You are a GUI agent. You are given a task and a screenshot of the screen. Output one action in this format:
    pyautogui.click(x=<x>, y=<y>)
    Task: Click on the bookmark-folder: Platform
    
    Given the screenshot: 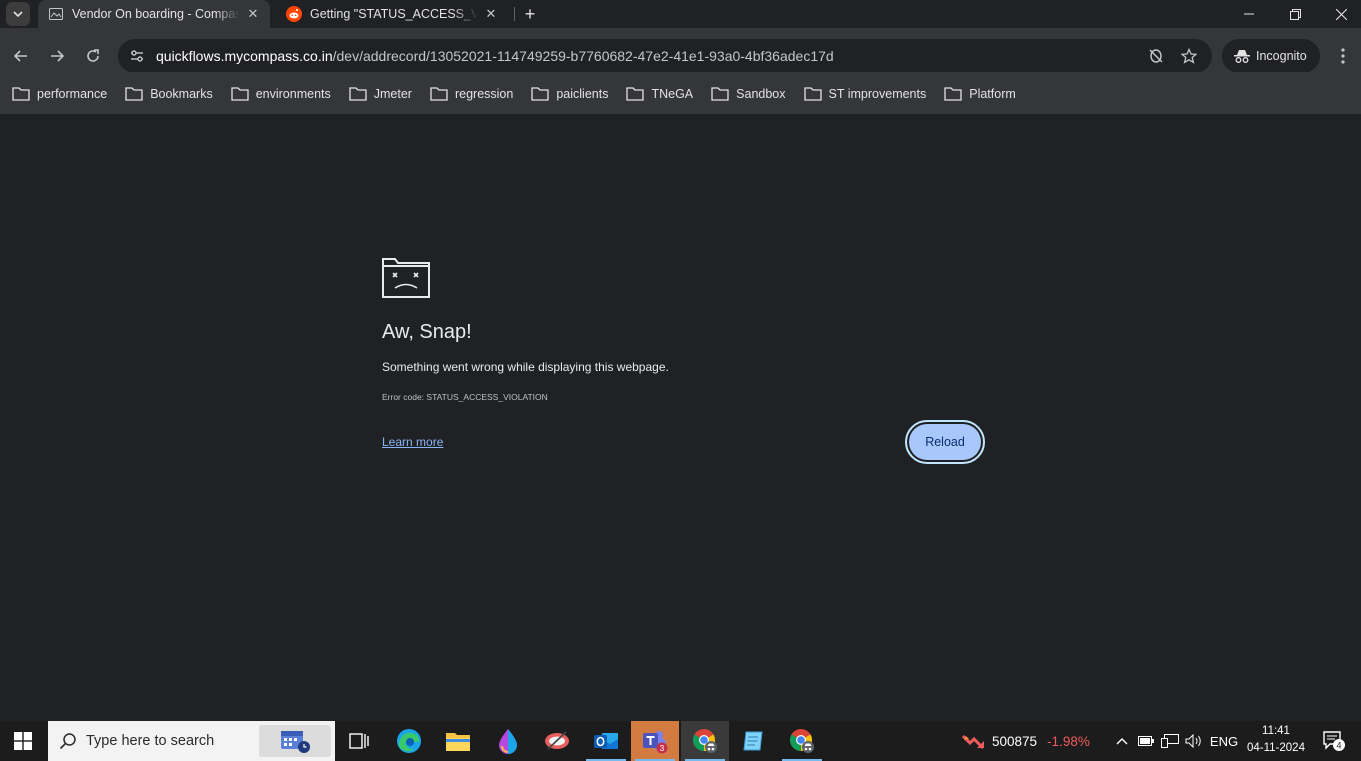 What is the action you would take?
    pyautogui.click(x=980, y=94)
    